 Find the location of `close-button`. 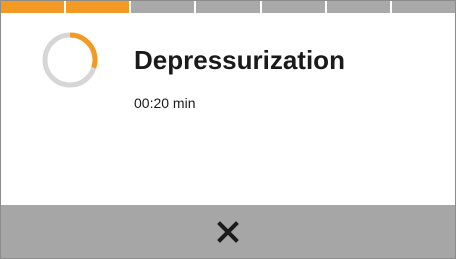

close-button is located at coordinates (228, 232).